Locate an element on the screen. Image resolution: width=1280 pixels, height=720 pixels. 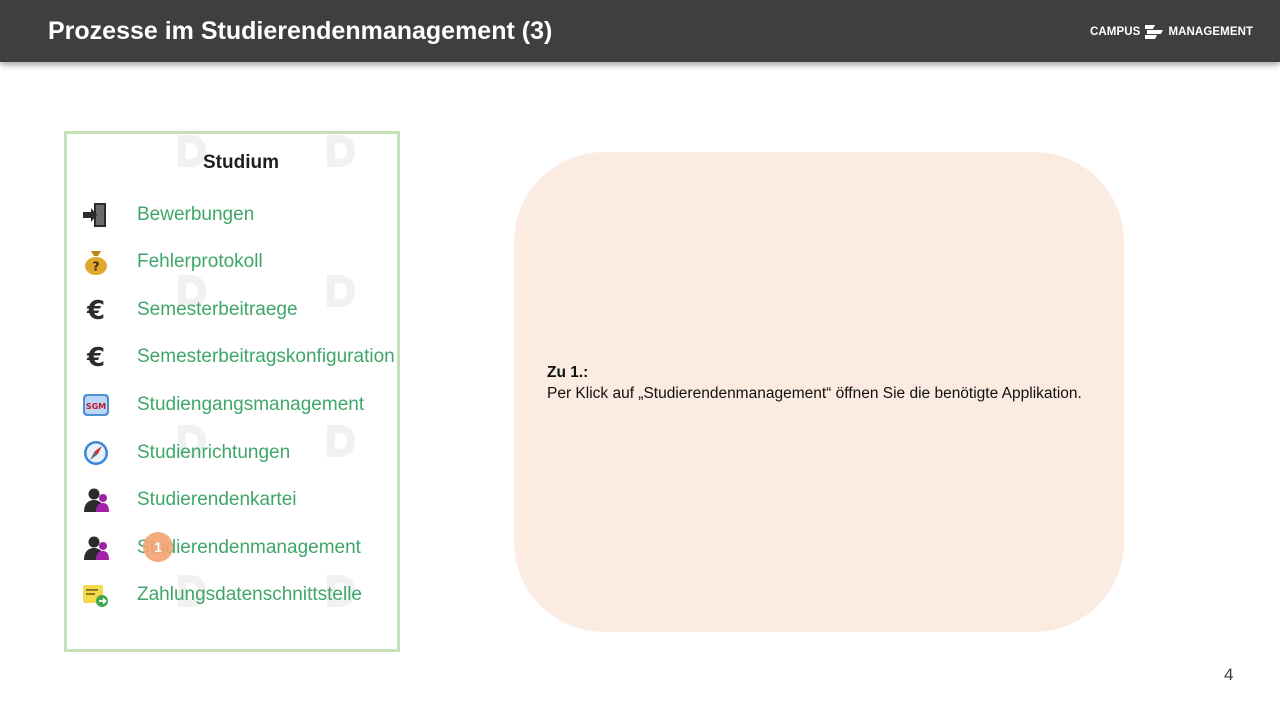
menu-item-zahlungsdatenschnittstelle: Zahlungsdatenschnittstelle is located at coordinates (232, 595).